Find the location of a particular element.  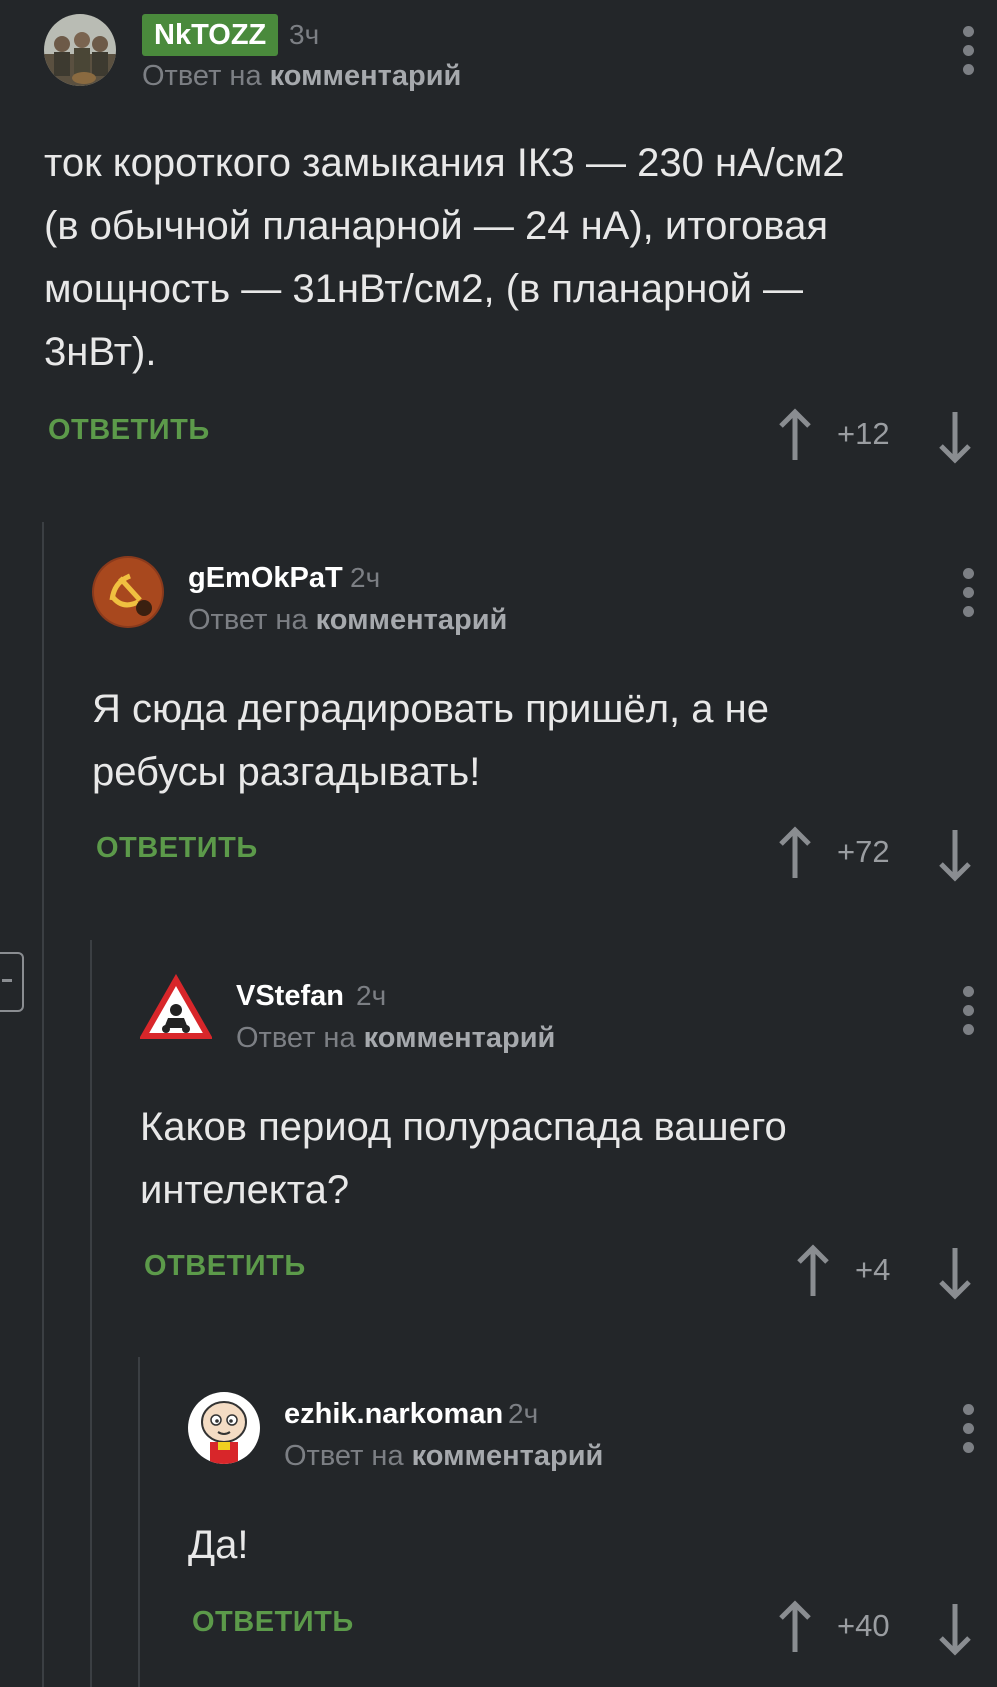

comment-text-line: Да! is located at coordinates (218, 1545).